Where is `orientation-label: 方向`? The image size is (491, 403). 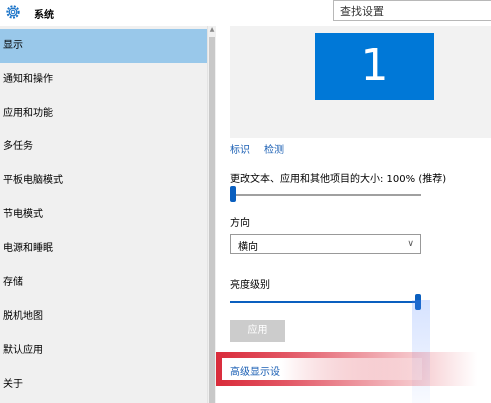
orientation-label: 方向 is located at coordinates (240, 223).